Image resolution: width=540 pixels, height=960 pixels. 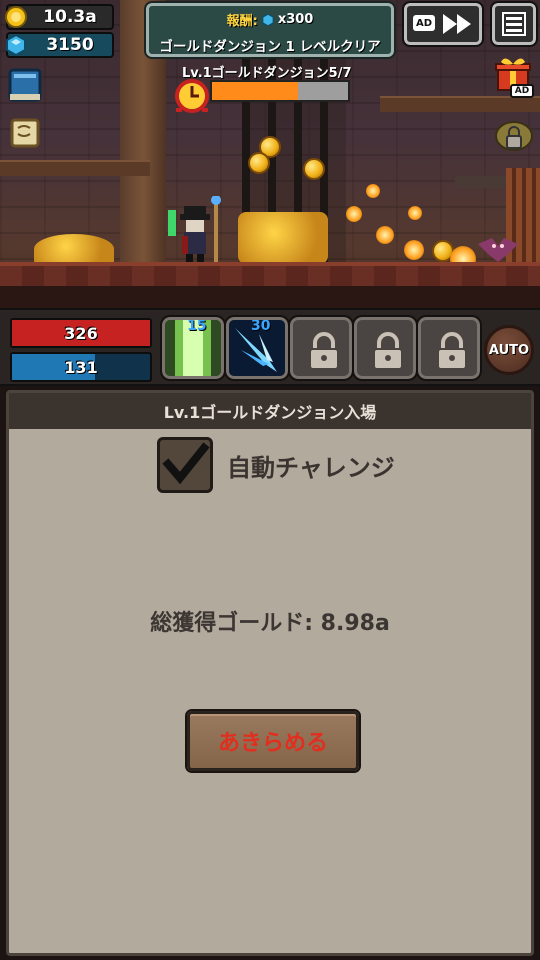 I want to click on gold-coin-icon, so click(x=16, y=17).